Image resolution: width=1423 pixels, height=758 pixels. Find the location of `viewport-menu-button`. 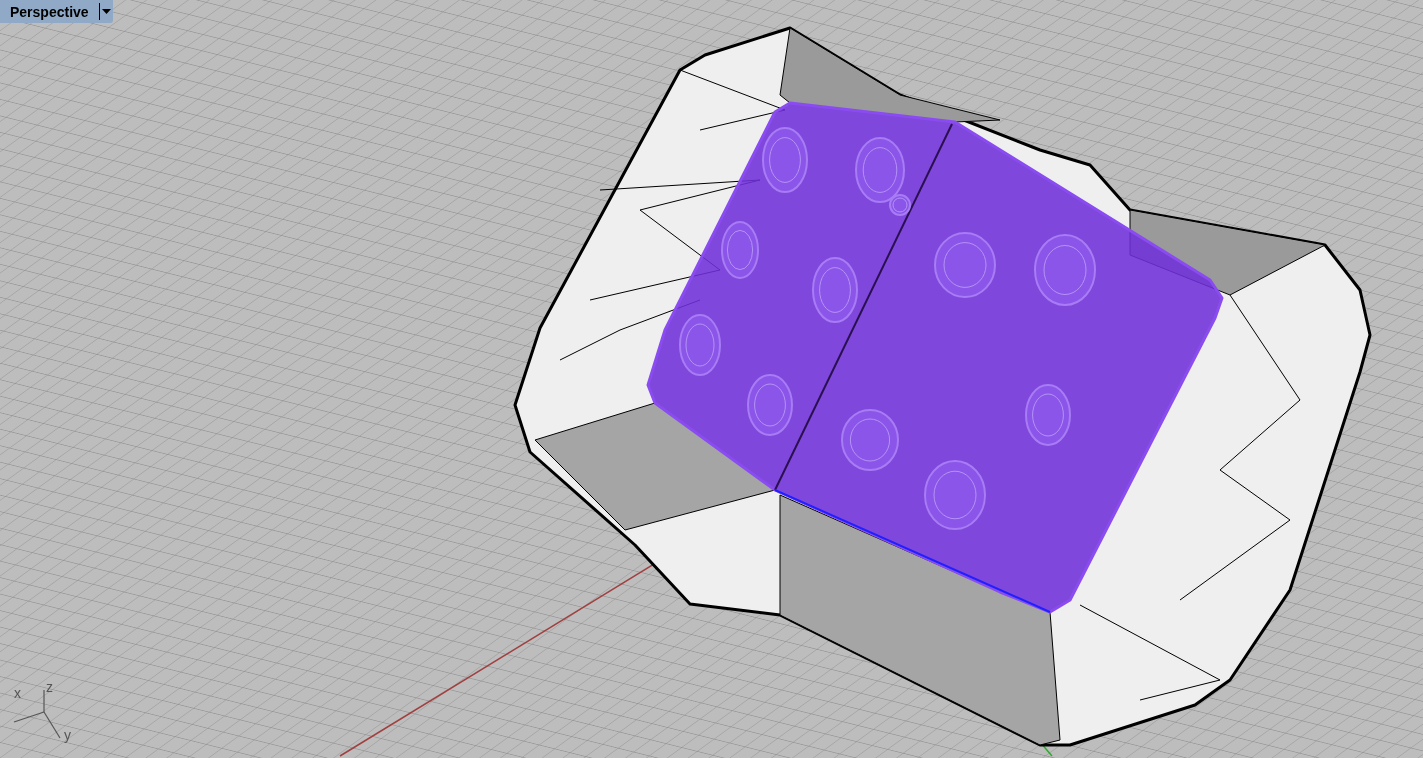

viewport-menu-button is located at coordinates (105, 11).